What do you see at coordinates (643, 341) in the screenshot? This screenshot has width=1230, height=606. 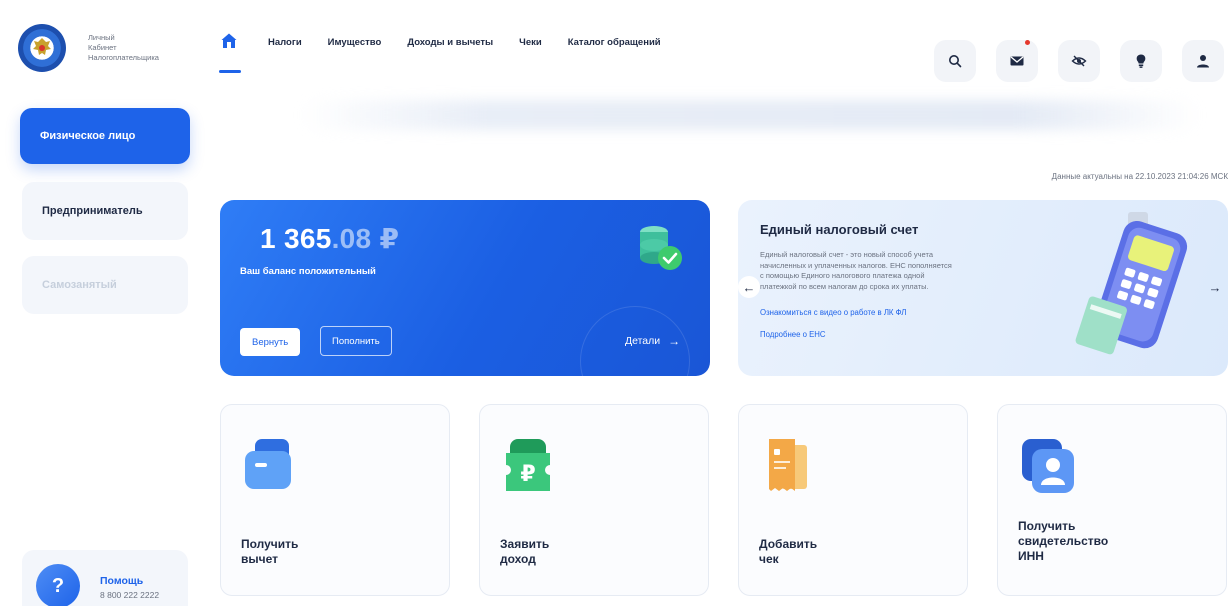 I see `details-label: Детали` at bounding box center [643, 341].